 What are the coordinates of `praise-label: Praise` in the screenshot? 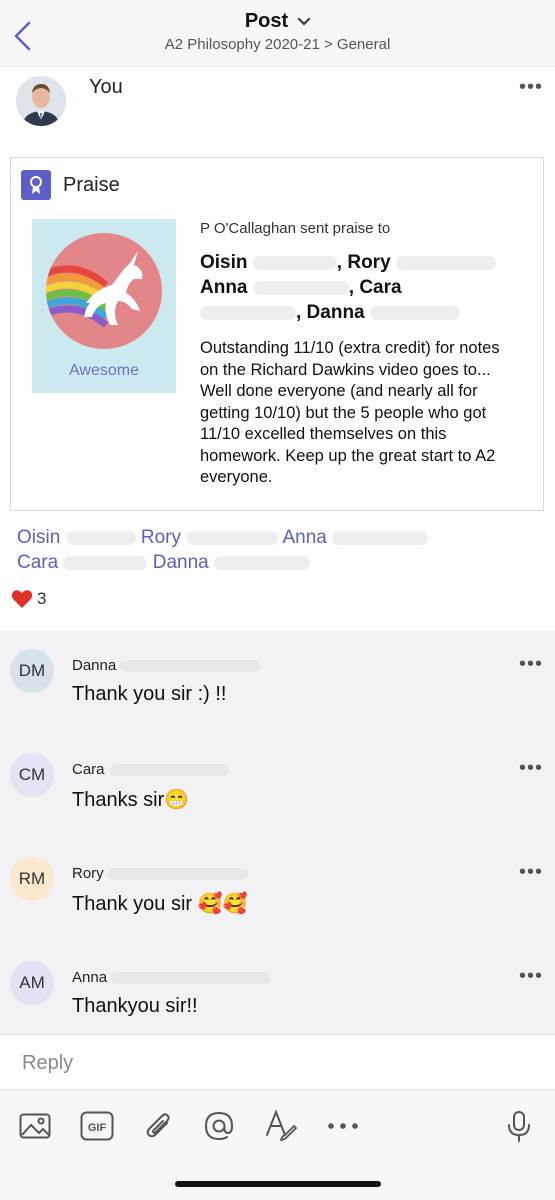 It's located at (91, 184).